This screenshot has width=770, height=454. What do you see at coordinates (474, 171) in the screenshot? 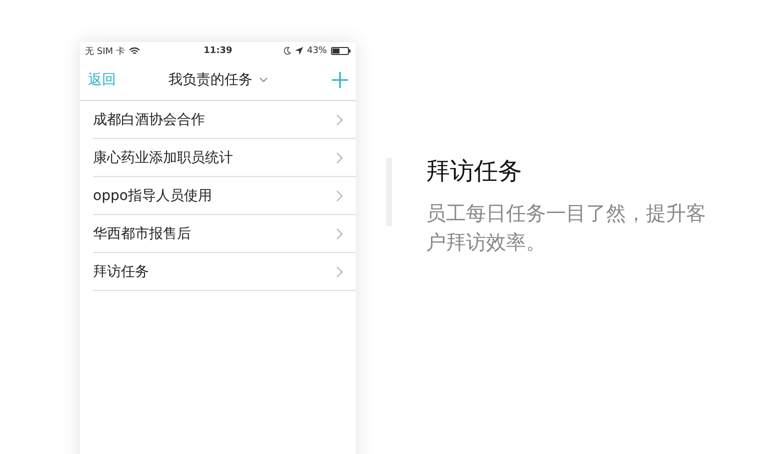
I see `feature-title: 拜访任务` at bounding box center [474, 171].